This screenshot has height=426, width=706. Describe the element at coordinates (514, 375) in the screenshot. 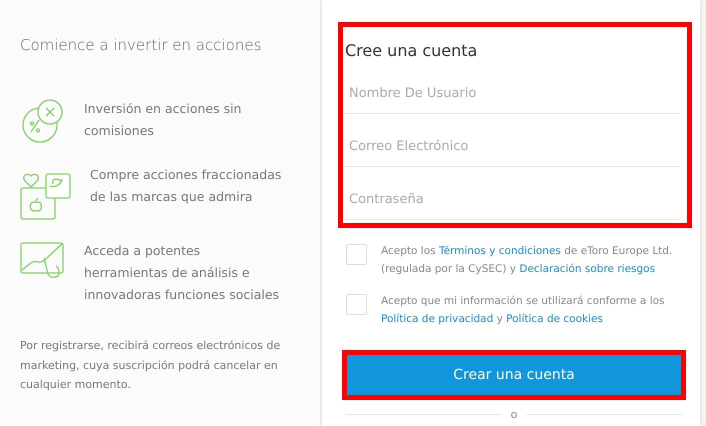

I see `create-account-button: Crear una cuenta` at that location.